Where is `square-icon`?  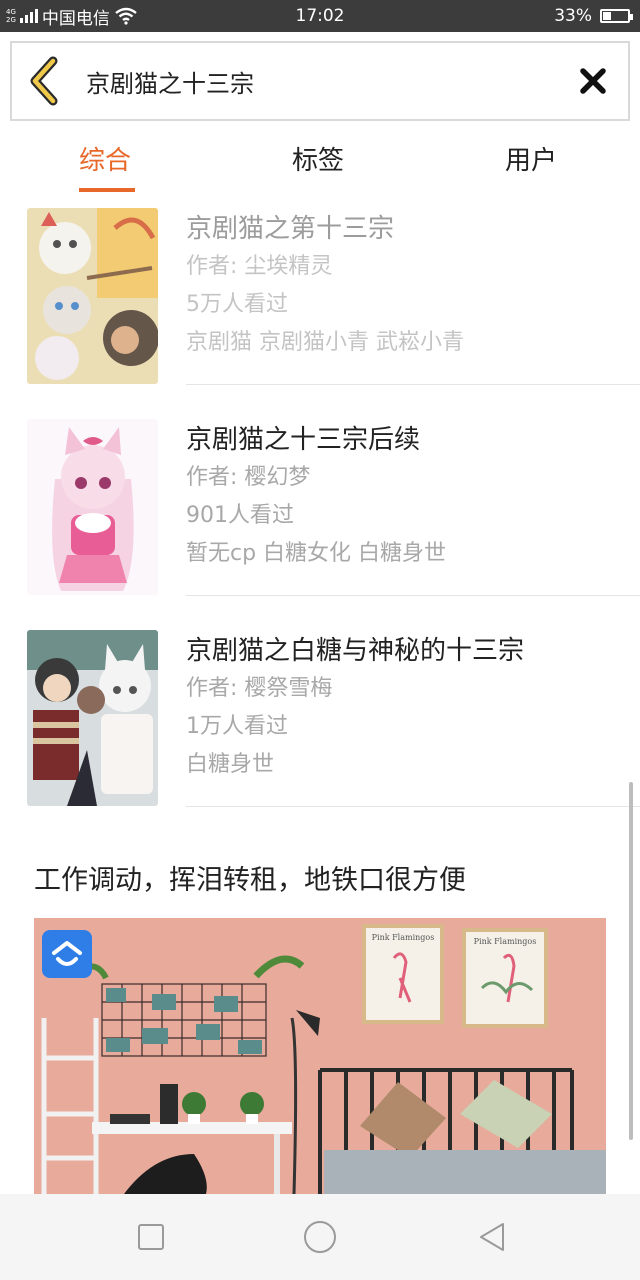 square-icon is located at coordinates (151, 1237).